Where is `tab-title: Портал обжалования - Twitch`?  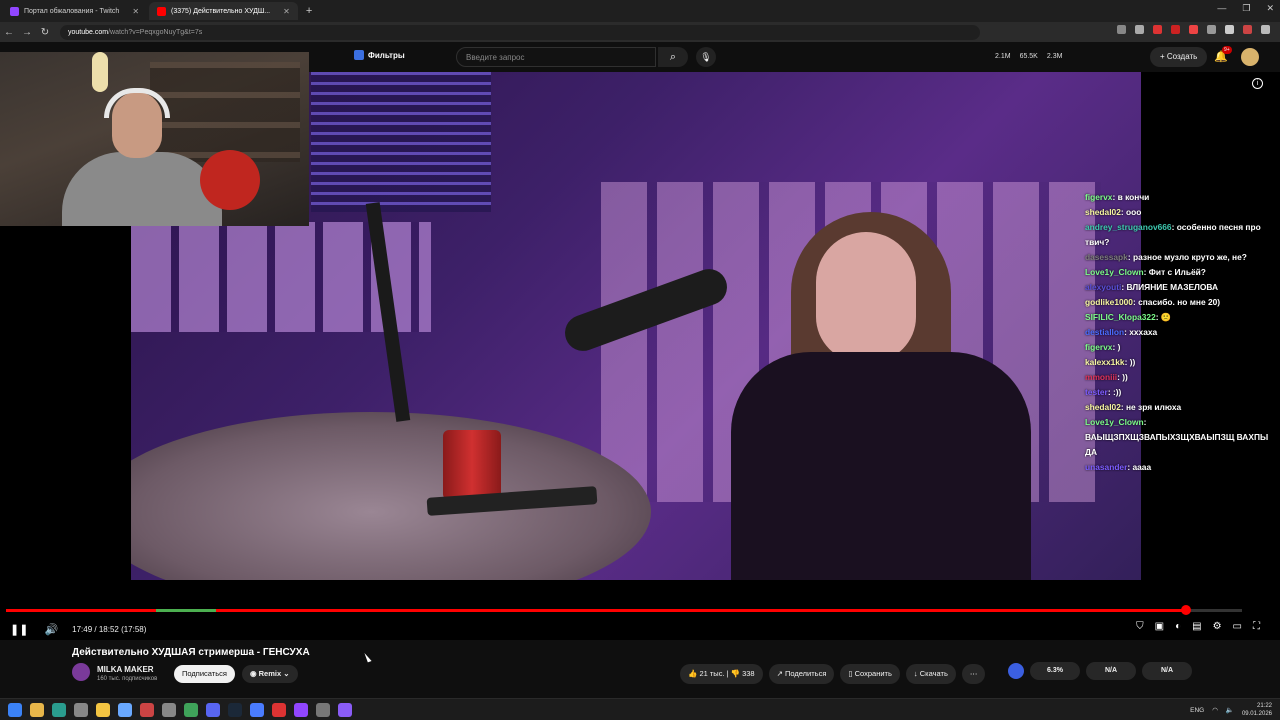 tab-title: Портал обжалования - Twitch is located at coordinates (72, 11).